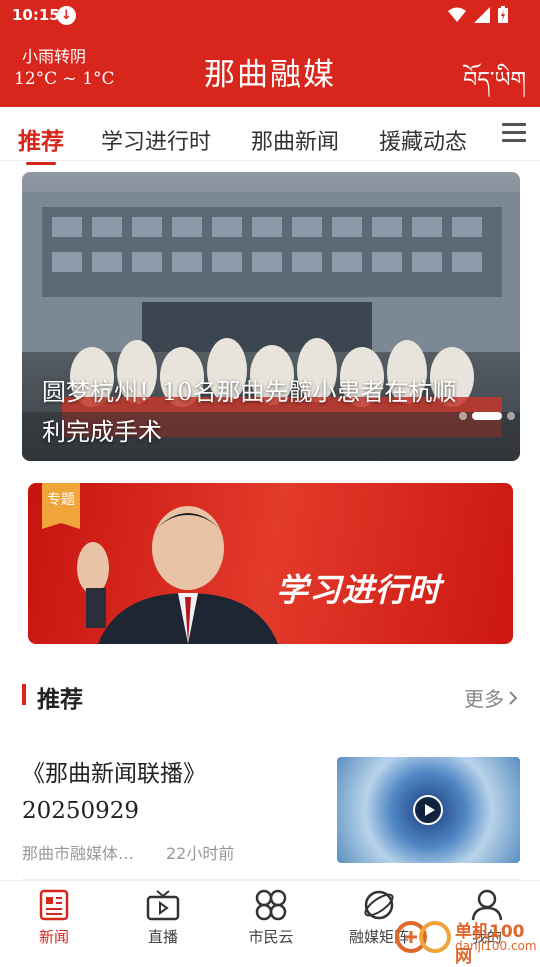 Image resolution: width=540 pixels, height=967 pixels. I want to click on news-time: 22小时前, so click(200, 853).